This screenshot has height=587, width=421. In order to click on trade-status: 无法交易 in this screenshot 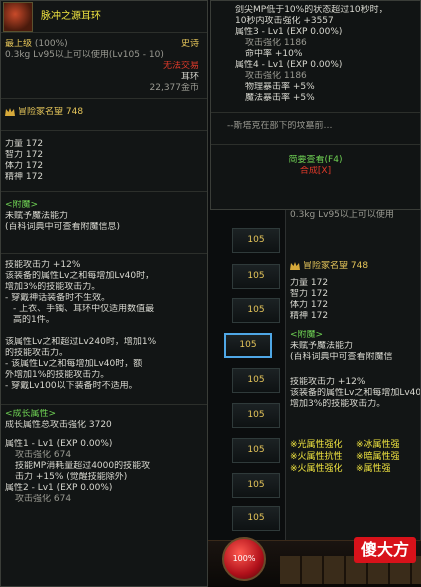, I will do `click(180, 66)`.